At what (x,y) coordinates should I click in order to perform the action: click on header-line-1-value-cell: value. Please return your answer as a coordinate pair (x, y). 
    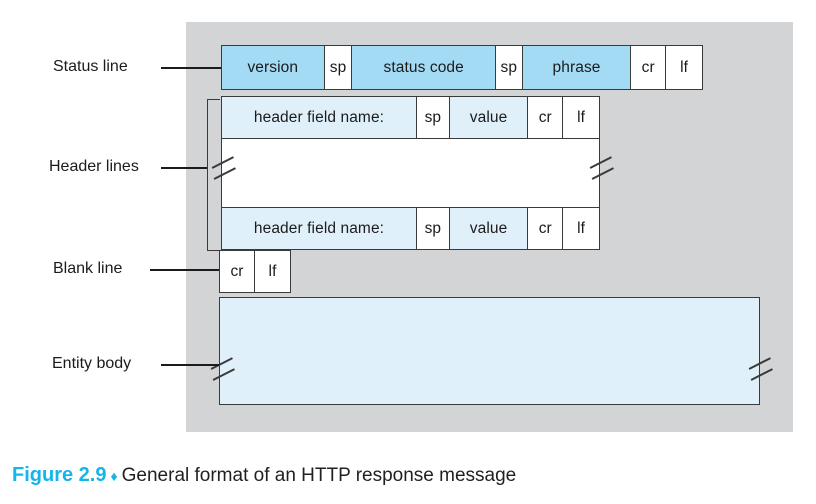
    Looking at the image, I should click on (489, 117).